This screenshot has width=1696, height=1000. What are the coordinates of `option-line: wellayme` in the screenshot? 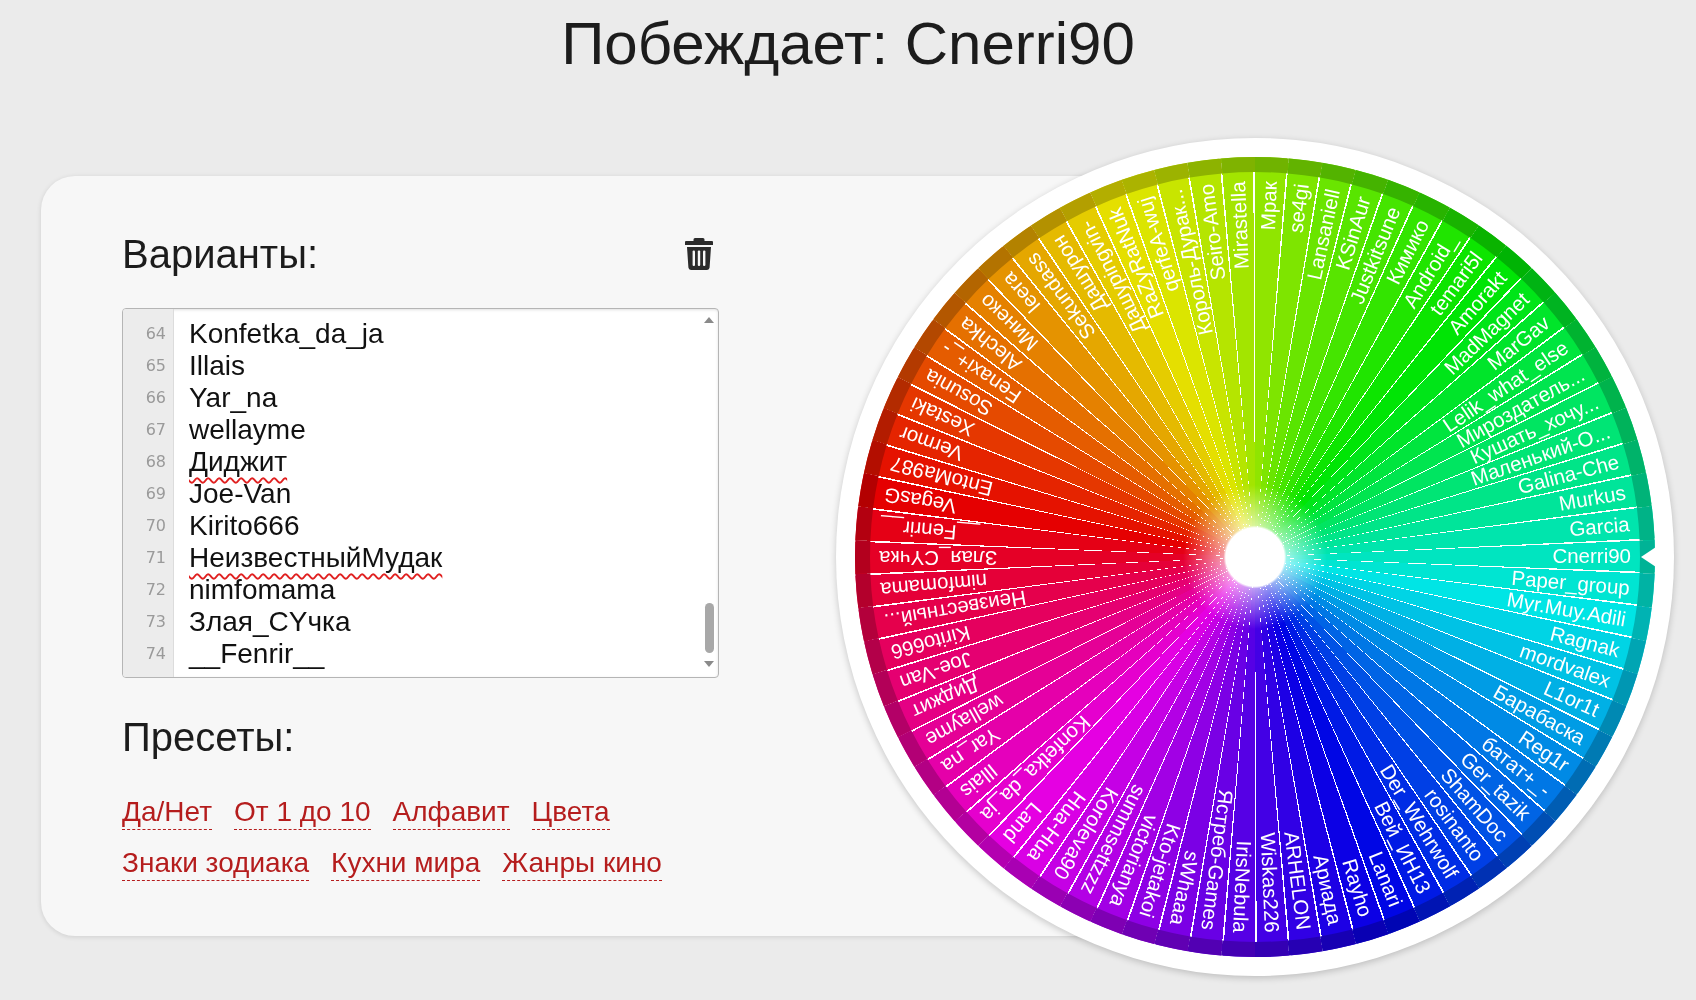 It's located at (247, 430).